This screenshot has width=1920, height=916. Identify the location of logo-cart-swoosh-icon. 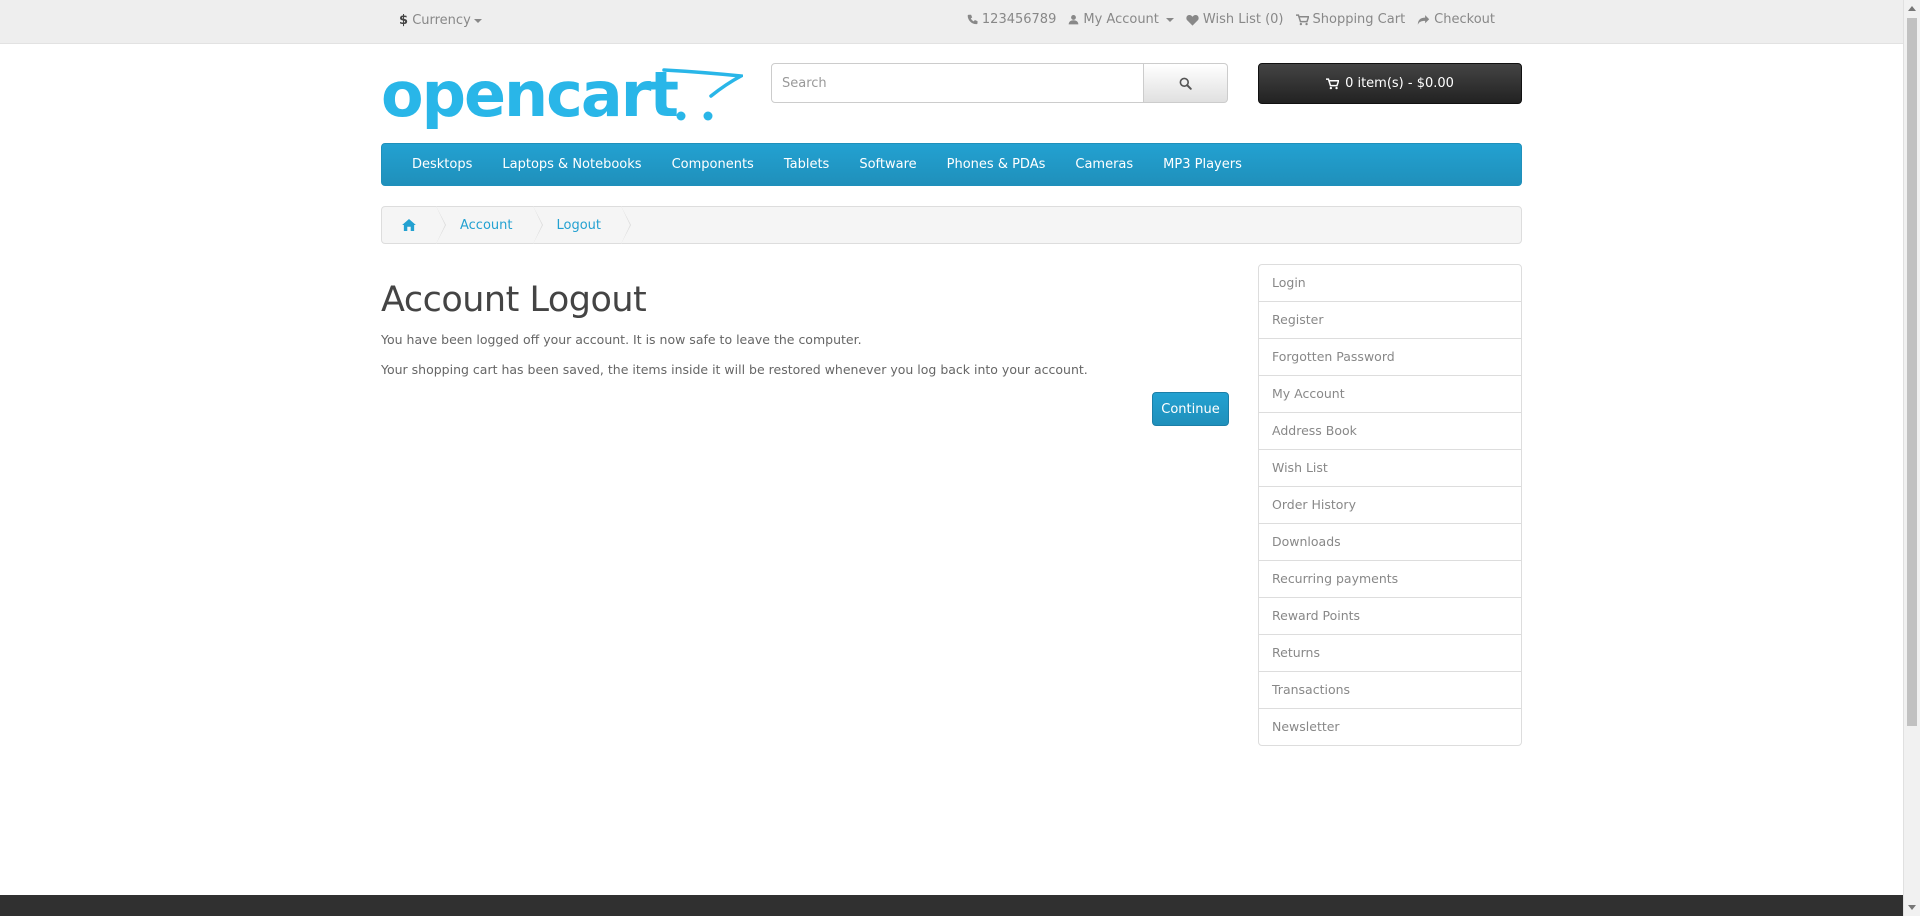
(702, 94).